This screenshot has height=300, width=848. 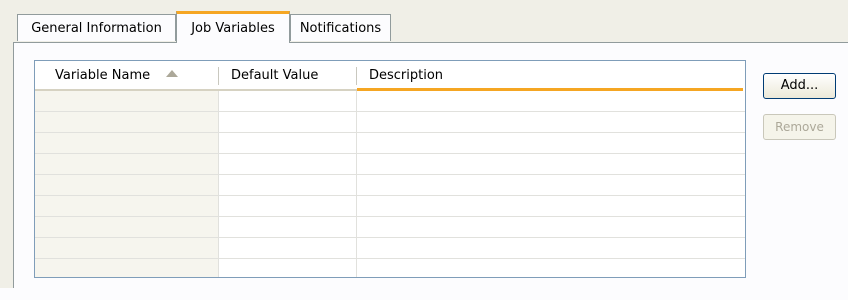 What do you see at coordinates (103, 75) in the screenshot?
I see `column-header-label: Variable Name` at bounding box center [103, 75].